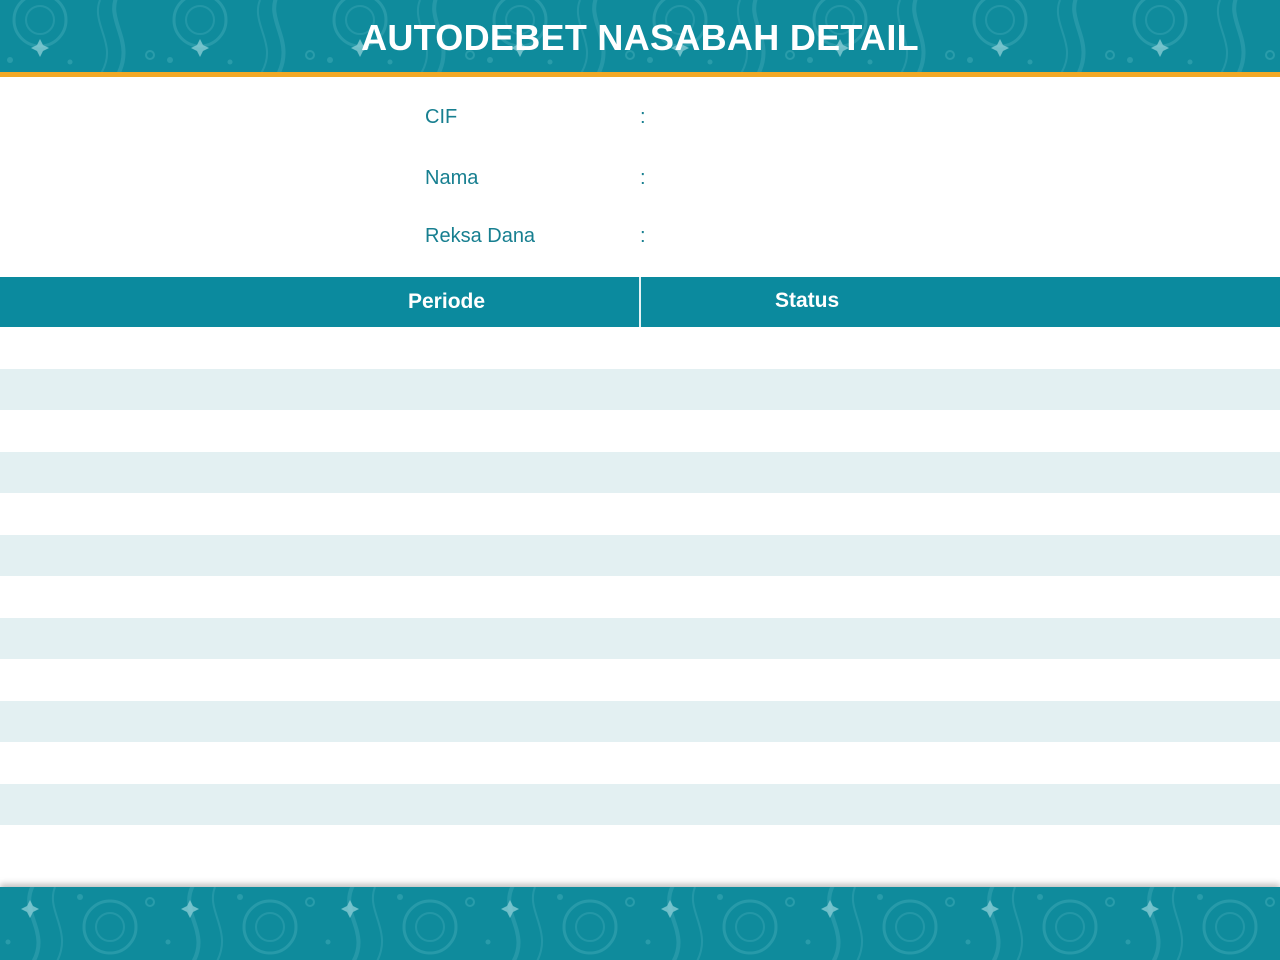 This screenshot has height=960, width=1280. I want to click on header-accent-stripe, so click(640, 74).